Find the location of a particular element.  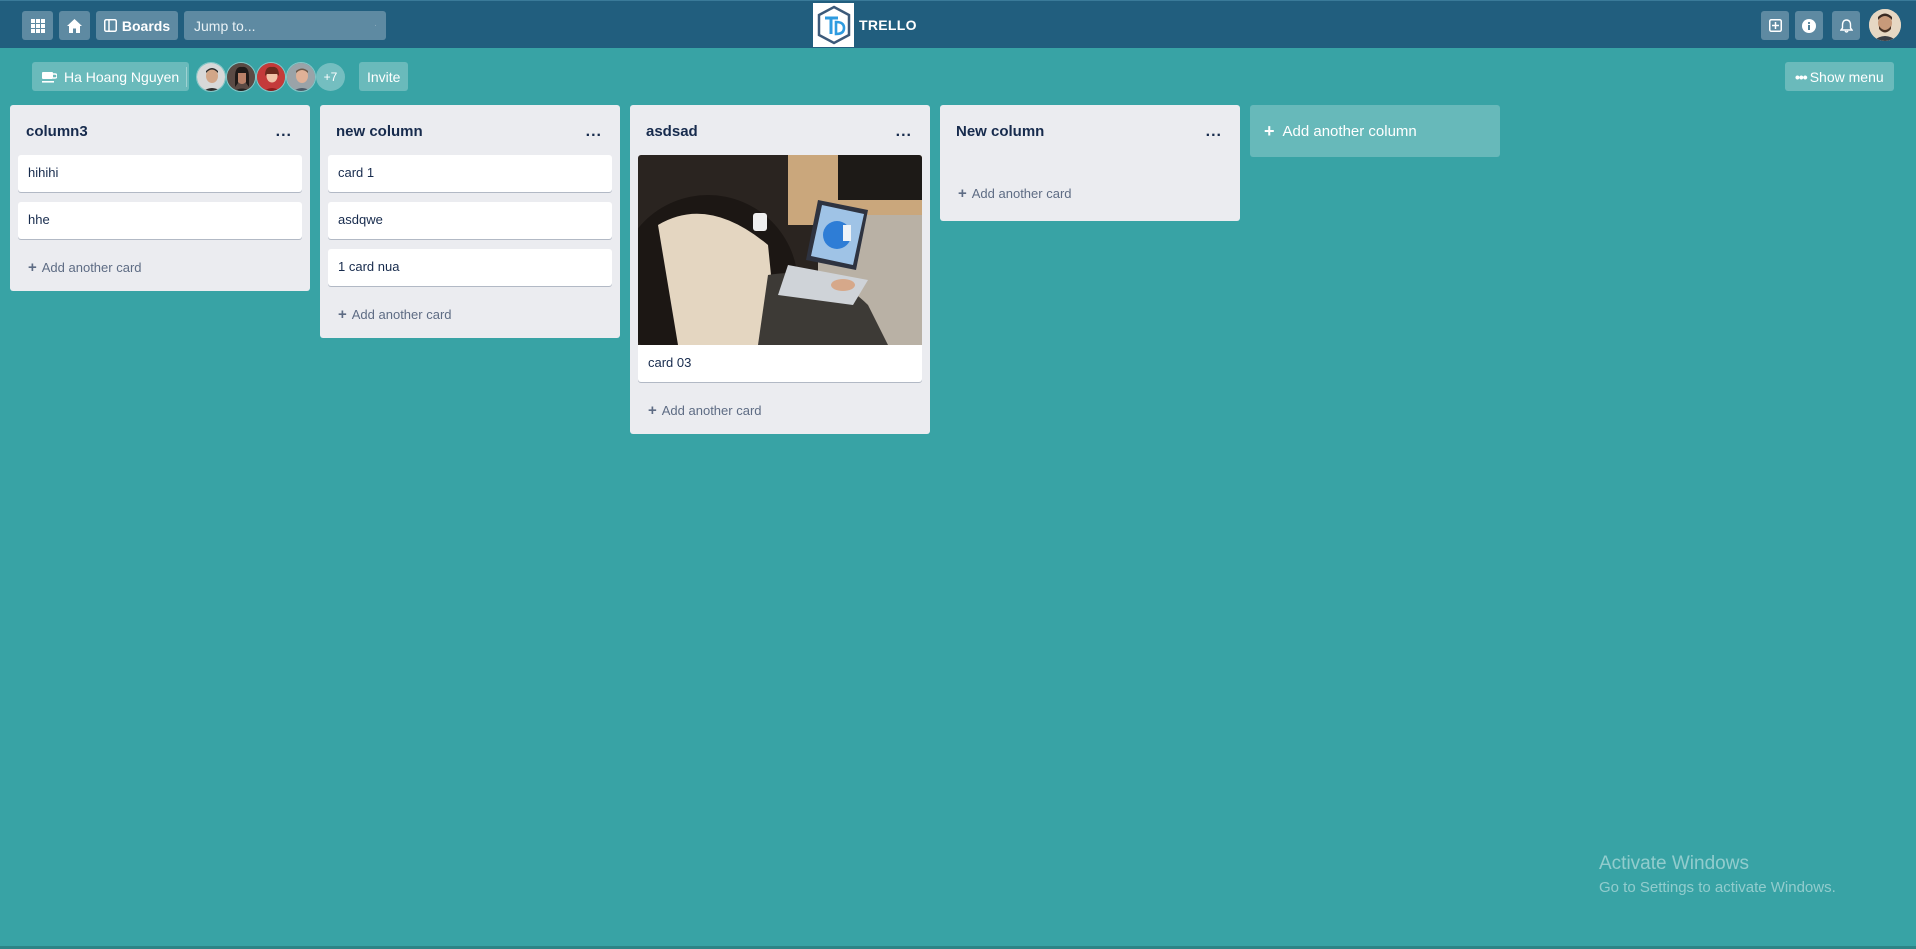

logo-text: TRELLO is located at coordinates (888, 25).